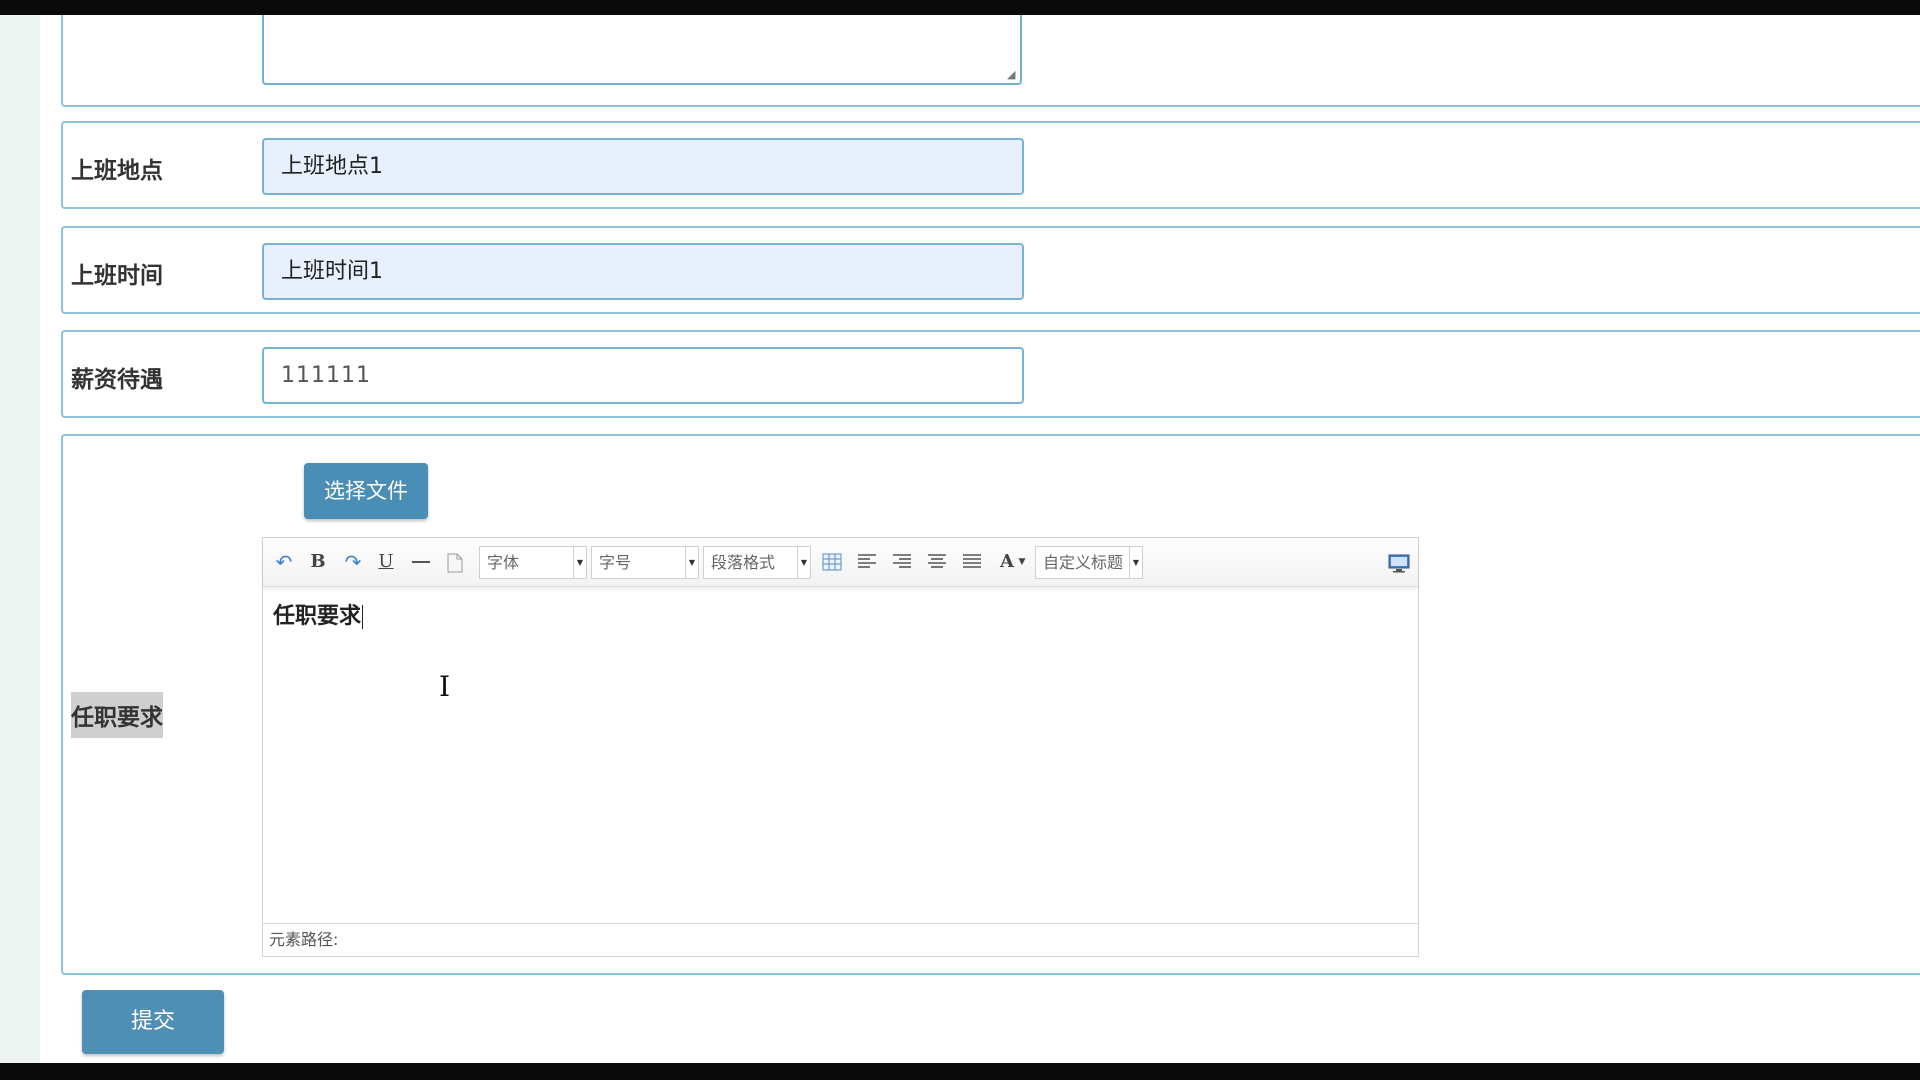  Describe the element at coordinates (455, 562) in the screenshot. I see `page-icon` at that location.